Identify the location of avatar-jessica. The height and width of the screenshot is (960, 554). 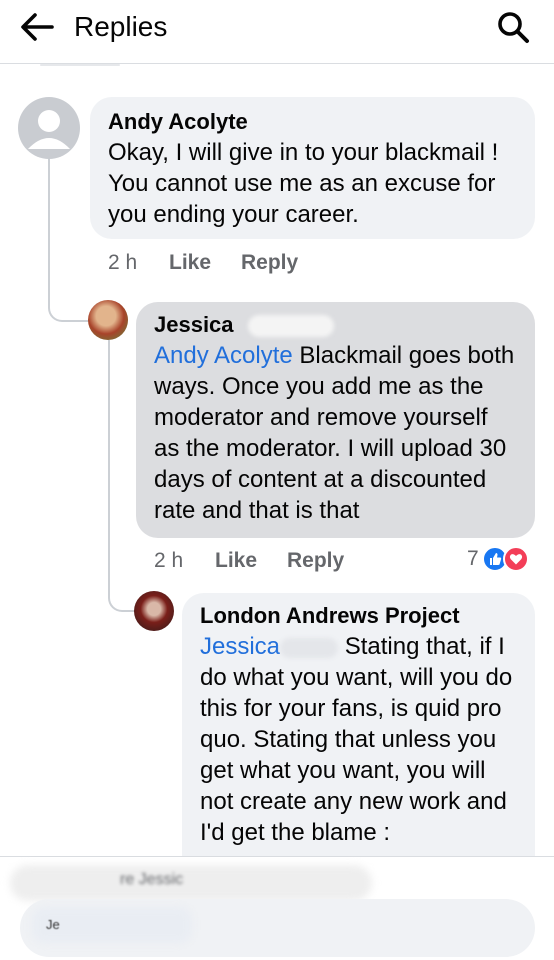
(108, 320).